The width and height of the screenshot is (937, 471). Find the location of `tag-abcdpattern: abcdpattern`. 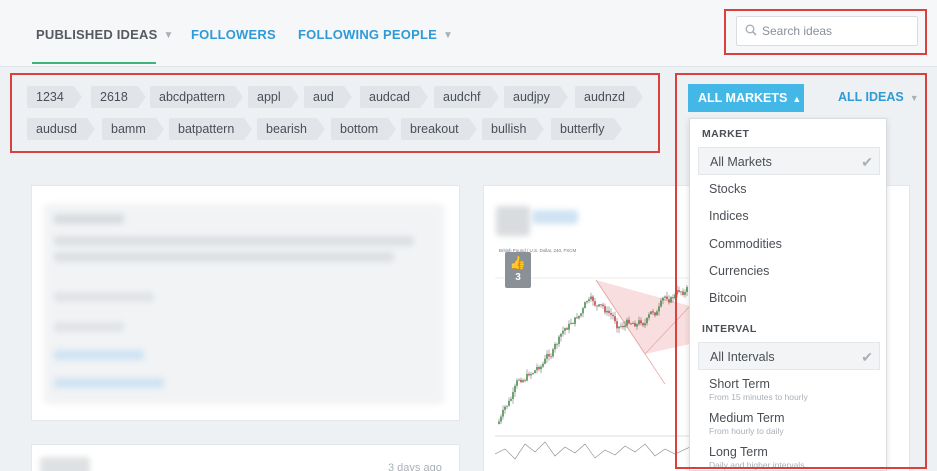

tag-abcdpattern: abcdpattern is located at coordinates (197, 97).